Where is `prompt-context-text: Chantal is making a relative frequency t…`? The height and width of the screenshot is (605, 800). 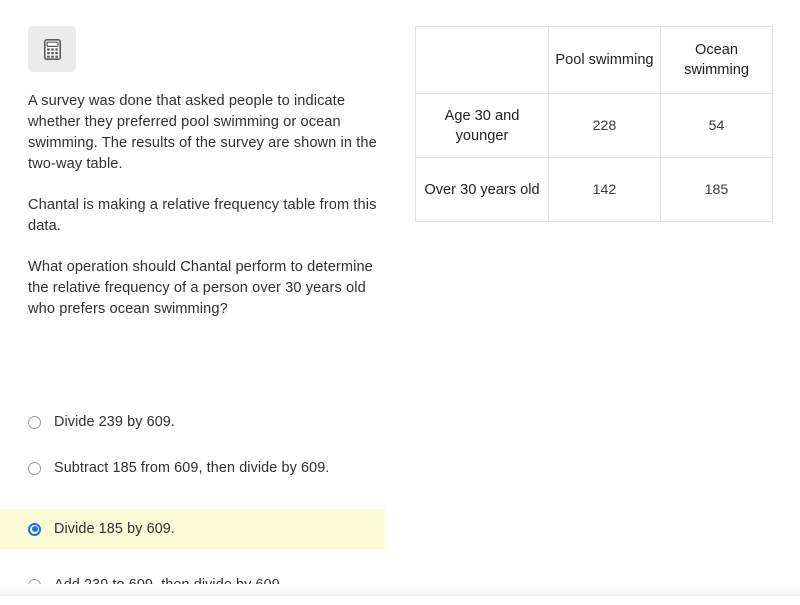 prompt-context-text: Chantal is making a relative frequency t… is located at coordinates (202, 215).